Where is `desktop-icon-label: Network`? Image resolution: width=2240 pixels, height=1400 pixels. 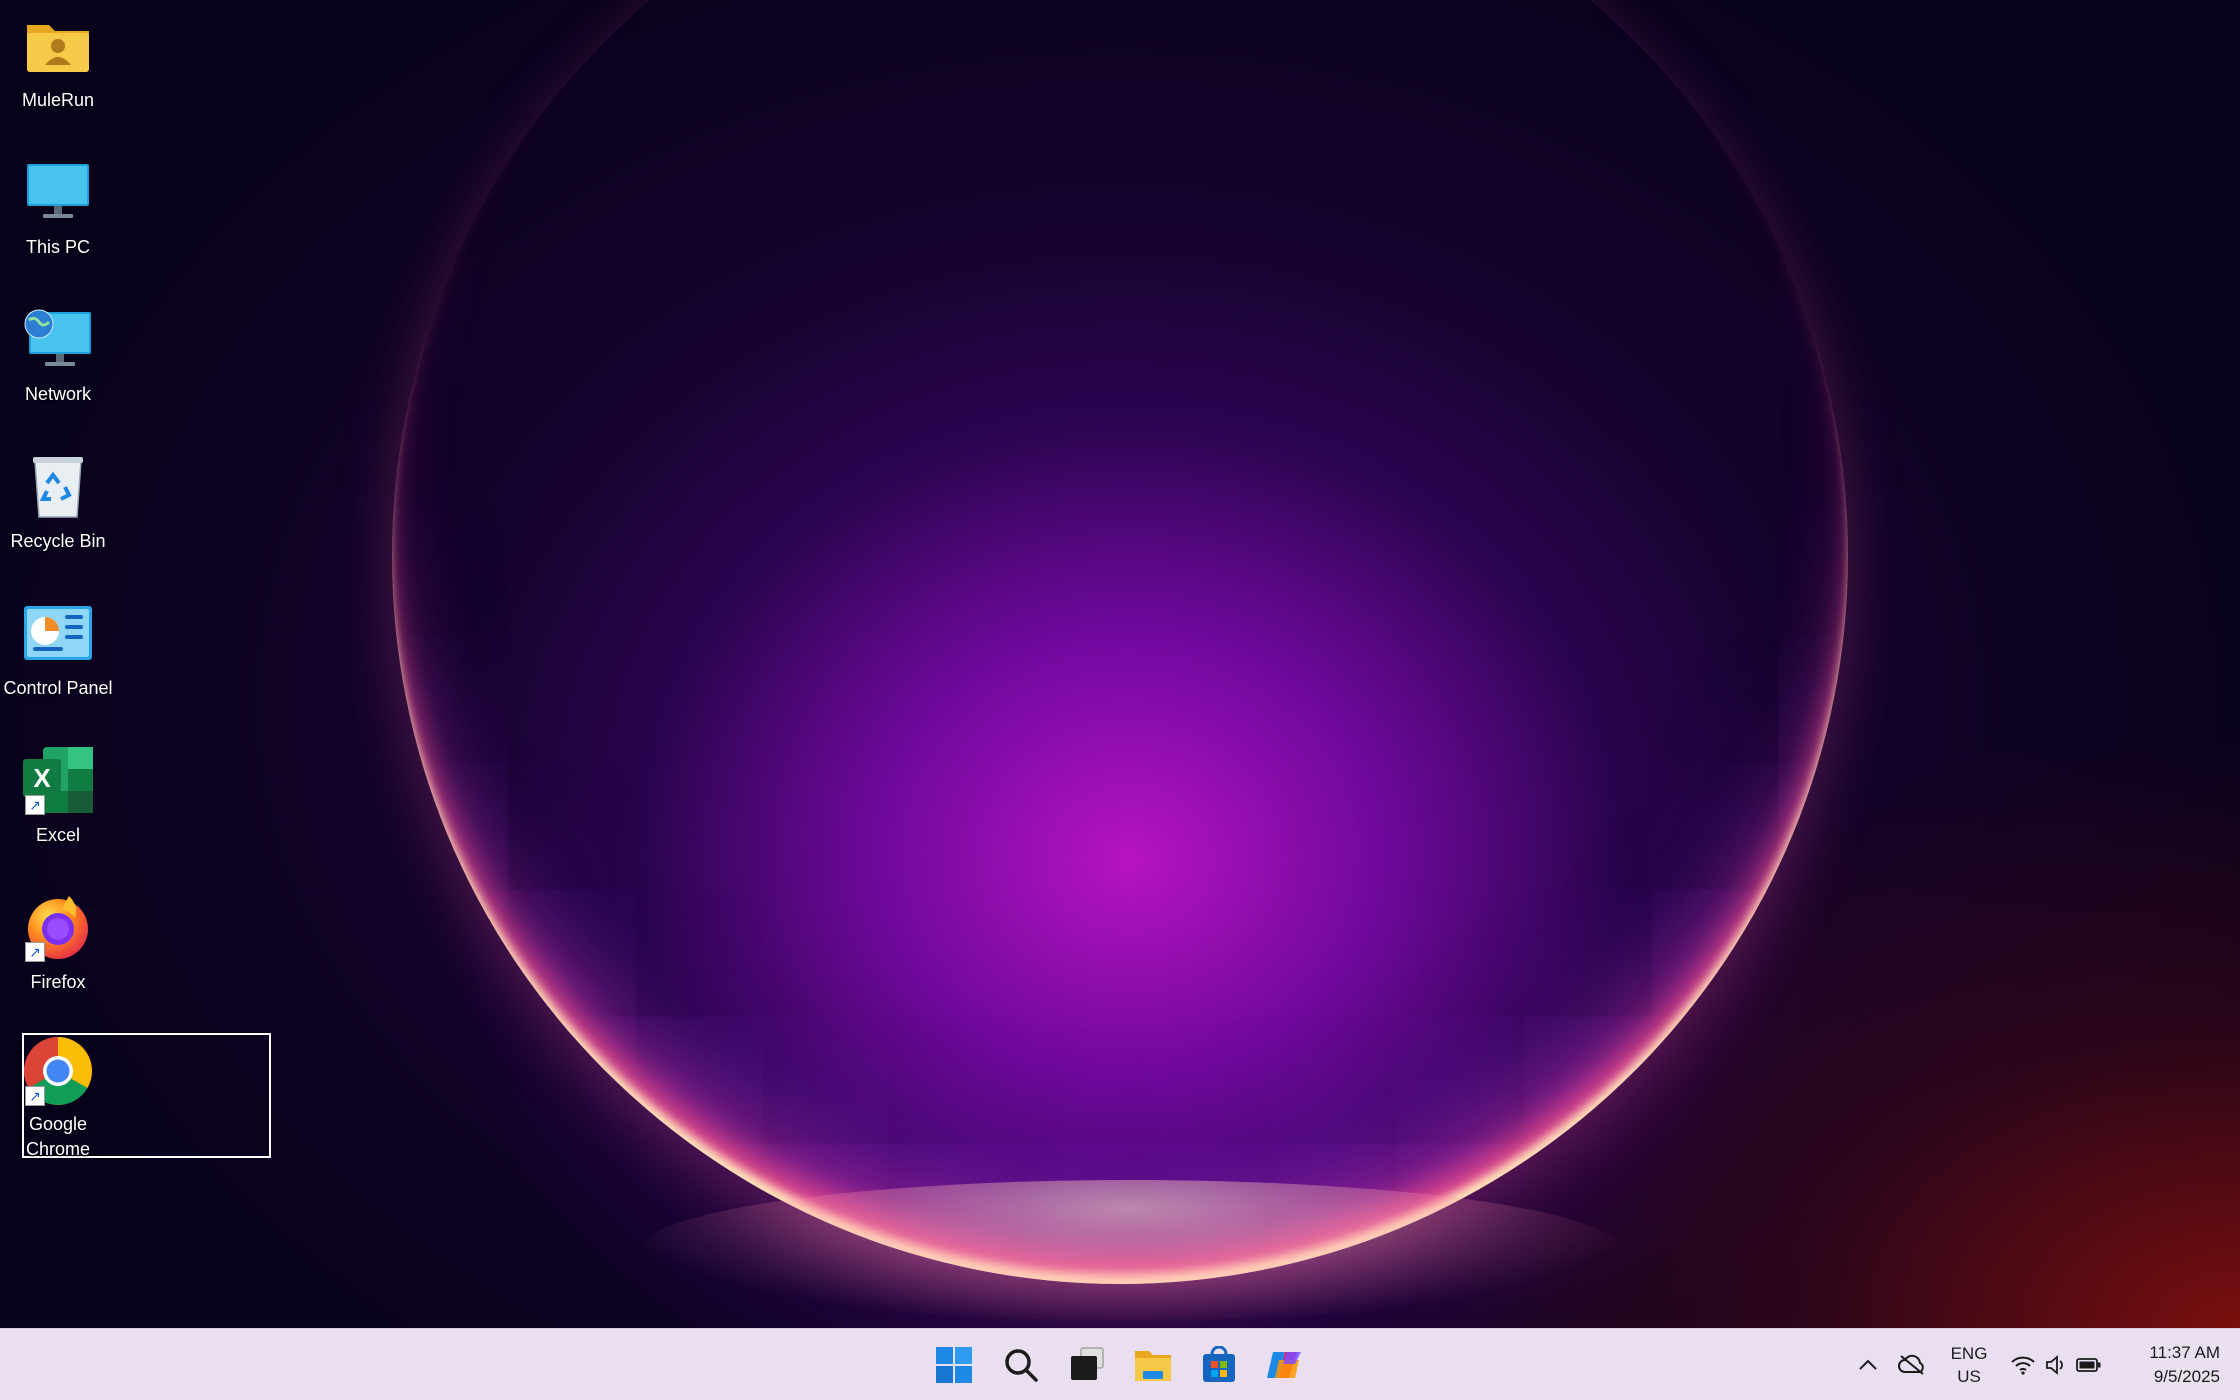 desktop-icon-label: Network is located at coordinates (57, 394).